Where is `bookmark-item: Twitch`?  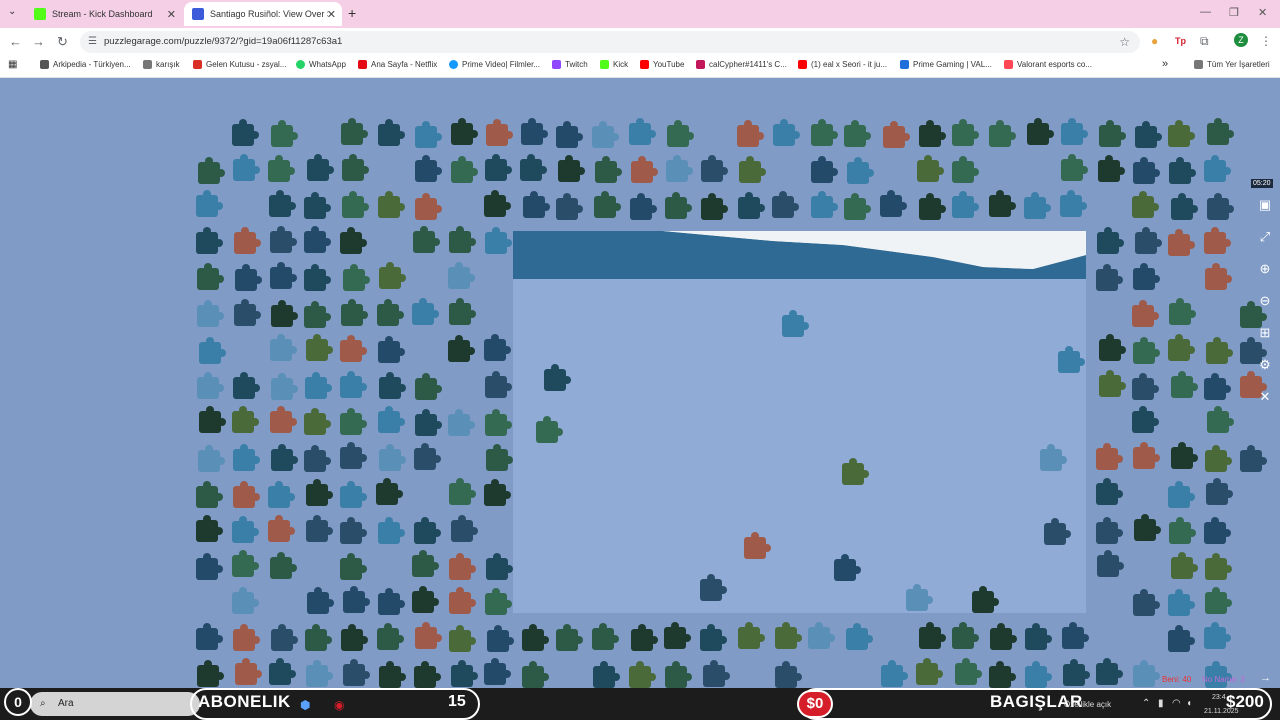
bookmark-item: Twitch is located at coordinates (570, 64).